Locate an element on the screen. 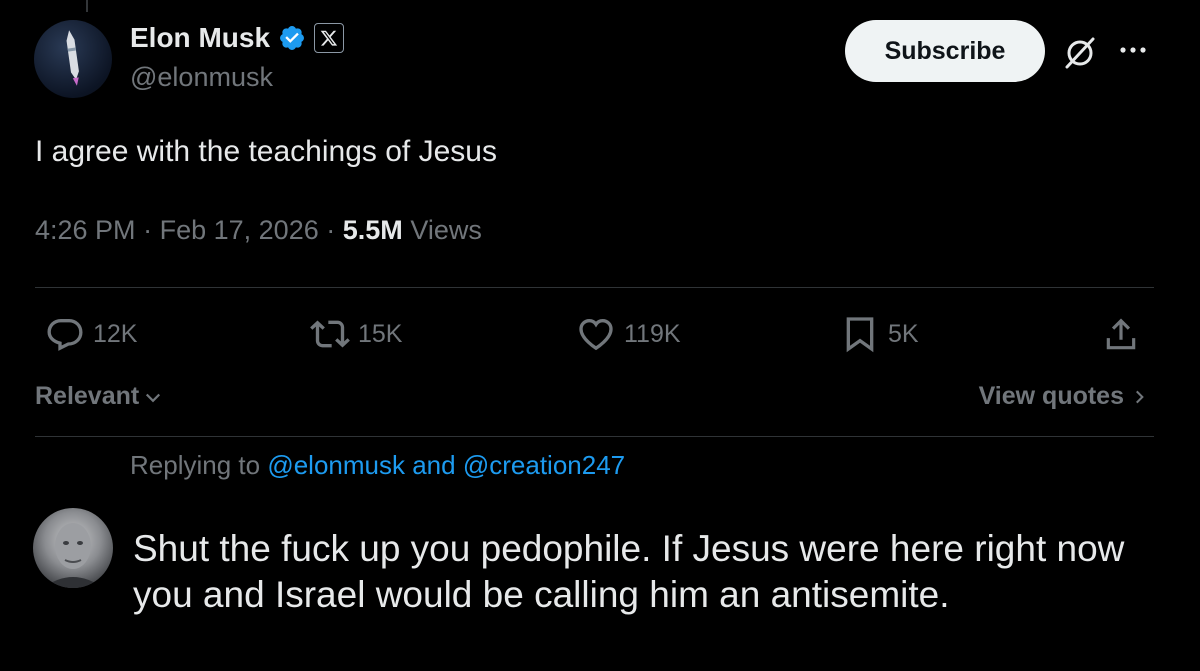  tweet-time: 4:26 PM is located at coordinates (85, 230).